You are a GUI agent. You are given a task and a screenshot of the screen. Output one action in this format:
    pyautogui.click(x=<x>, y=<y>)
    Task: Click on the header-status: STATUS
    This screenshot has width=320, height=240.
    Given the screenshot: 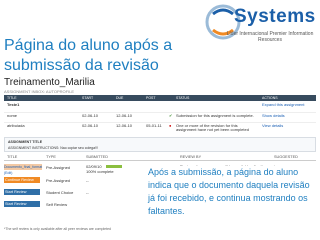 What is the action you would take?
    pyautogui.click(x=183, y=98)
    